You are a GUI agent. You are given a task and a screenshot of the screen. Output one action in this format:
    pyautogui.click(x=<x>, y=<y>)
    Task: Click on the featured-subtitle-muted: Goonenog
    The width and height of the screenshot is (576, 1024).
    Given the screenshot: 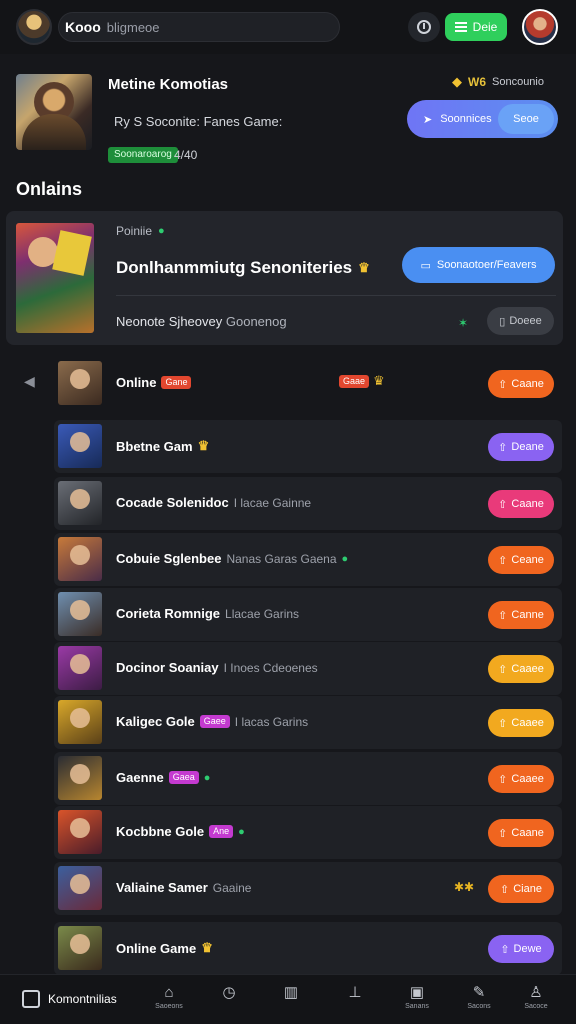 What is the action you would take?
    pyautogui.click(x=256, y=321)
    